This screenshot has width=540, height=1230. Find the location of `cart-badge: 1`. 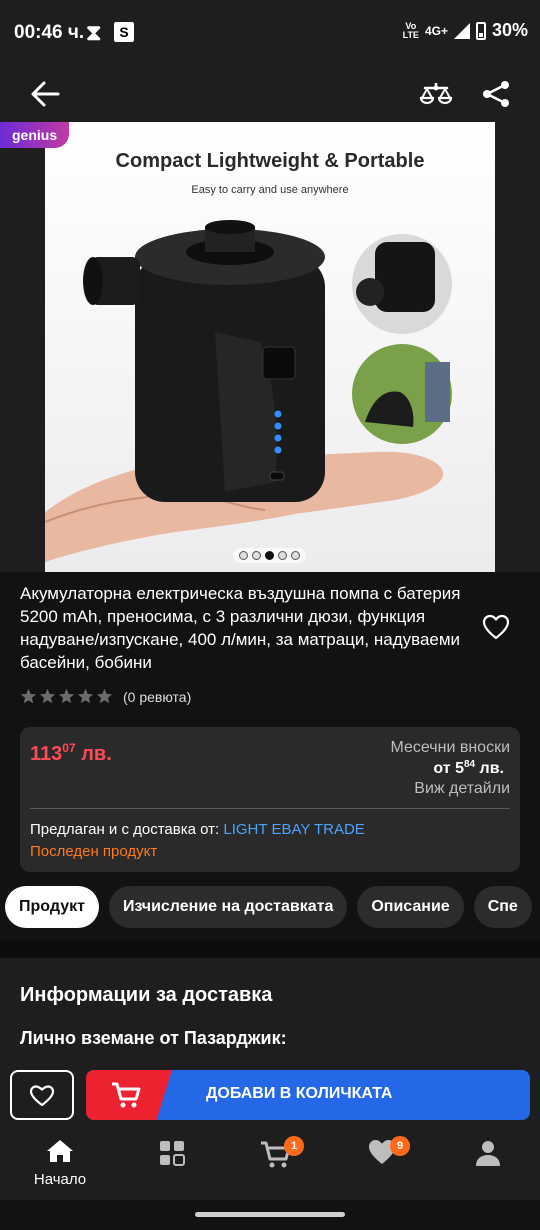

cart-badge: 1 is located at coordinates (294, 1146).